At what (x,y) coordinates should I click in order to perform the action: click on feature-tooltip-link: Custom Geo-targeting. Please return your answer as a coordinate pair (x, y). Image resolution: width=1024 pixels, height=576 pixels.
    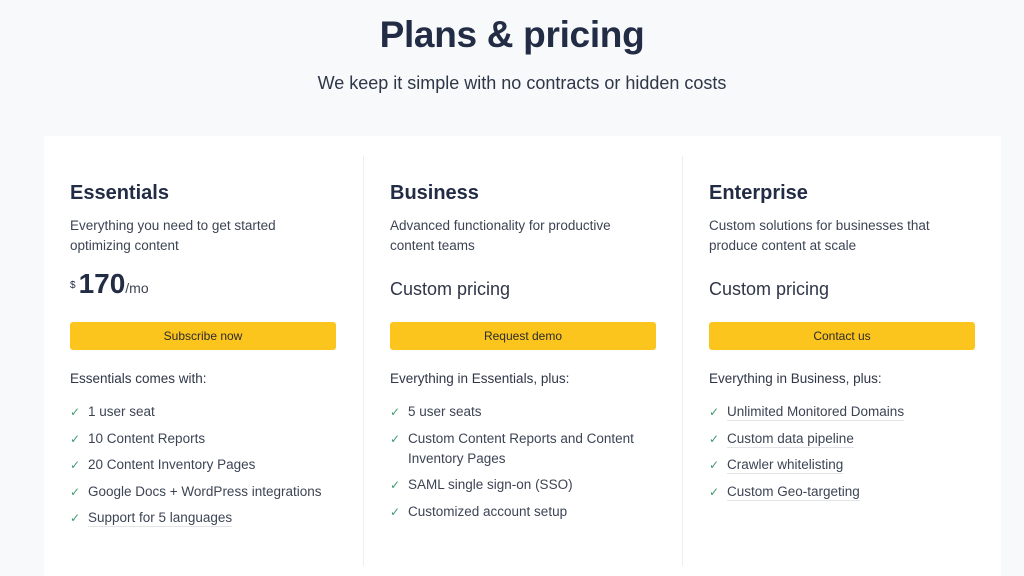
    Looking at the image, I should click on (793, 492).